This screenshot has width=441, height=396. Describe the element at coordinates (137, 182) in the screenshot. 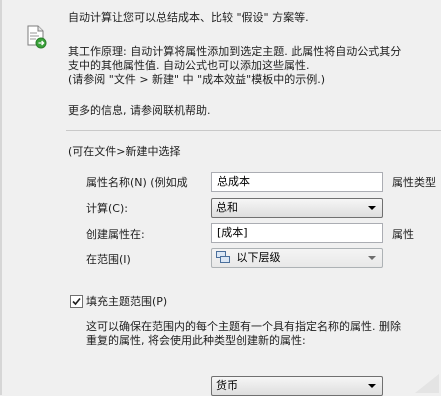

I see `property-name-label: 属性名称(N) (例如成` at that location.